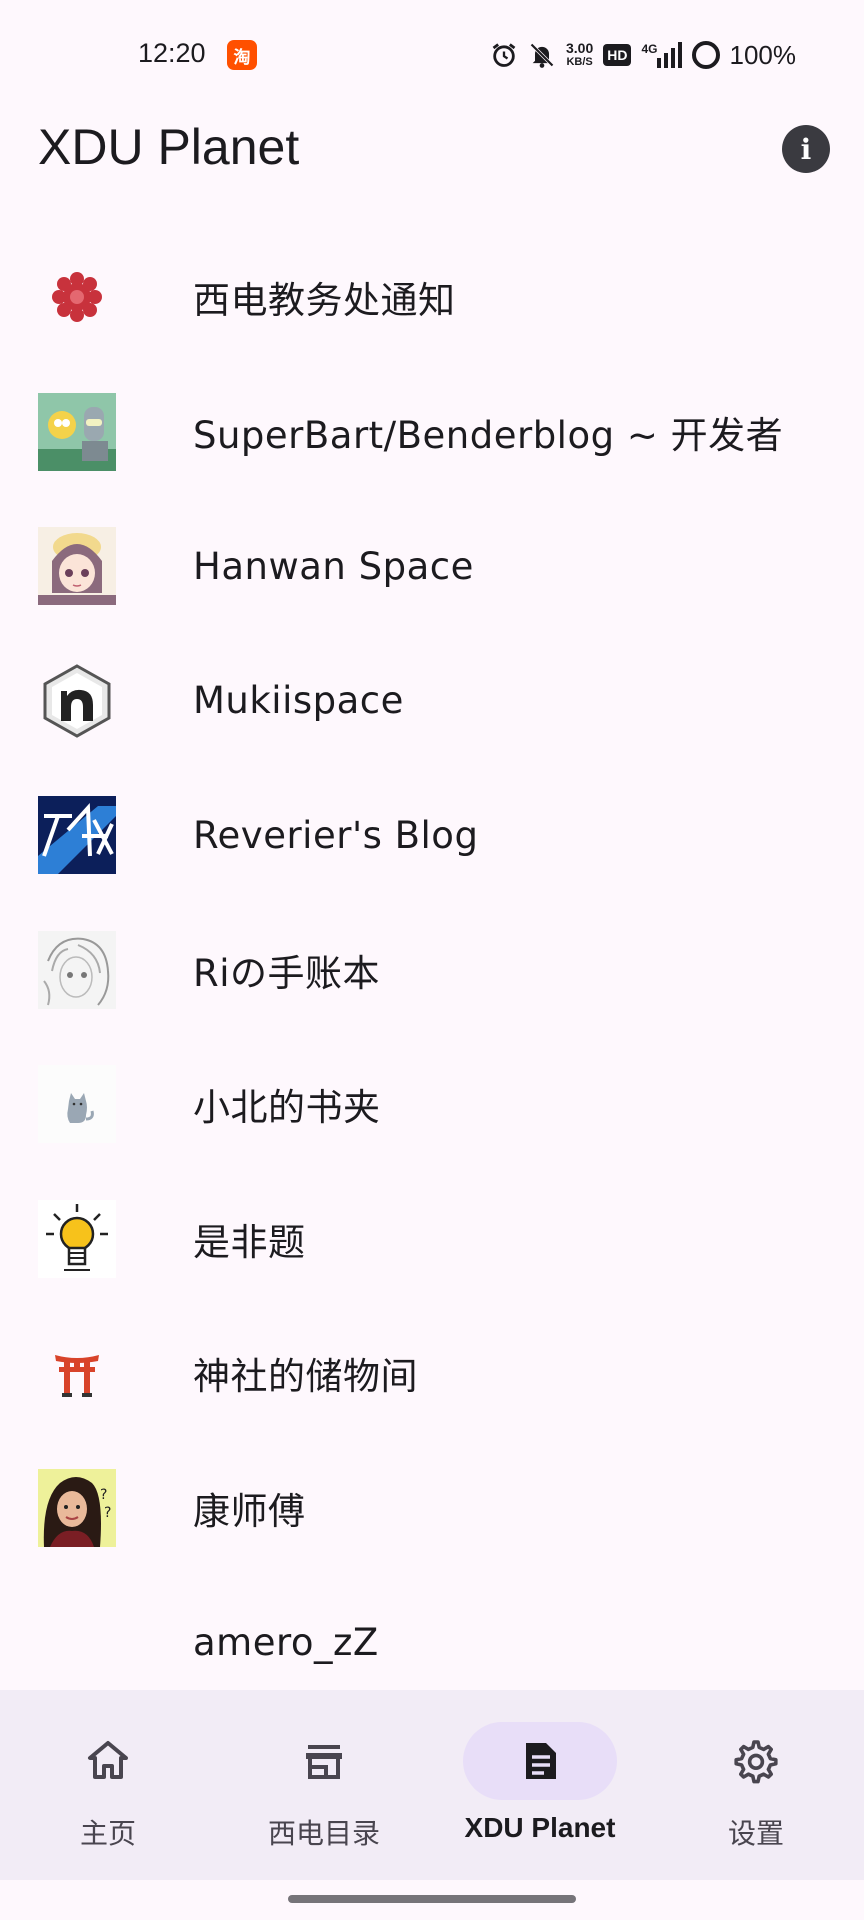 The image size is (864, 1920). What do you see at coordinates (77, 1642) in the screenshot?
I see `blank-avatar-icon` at bounding box center [77, 1642].